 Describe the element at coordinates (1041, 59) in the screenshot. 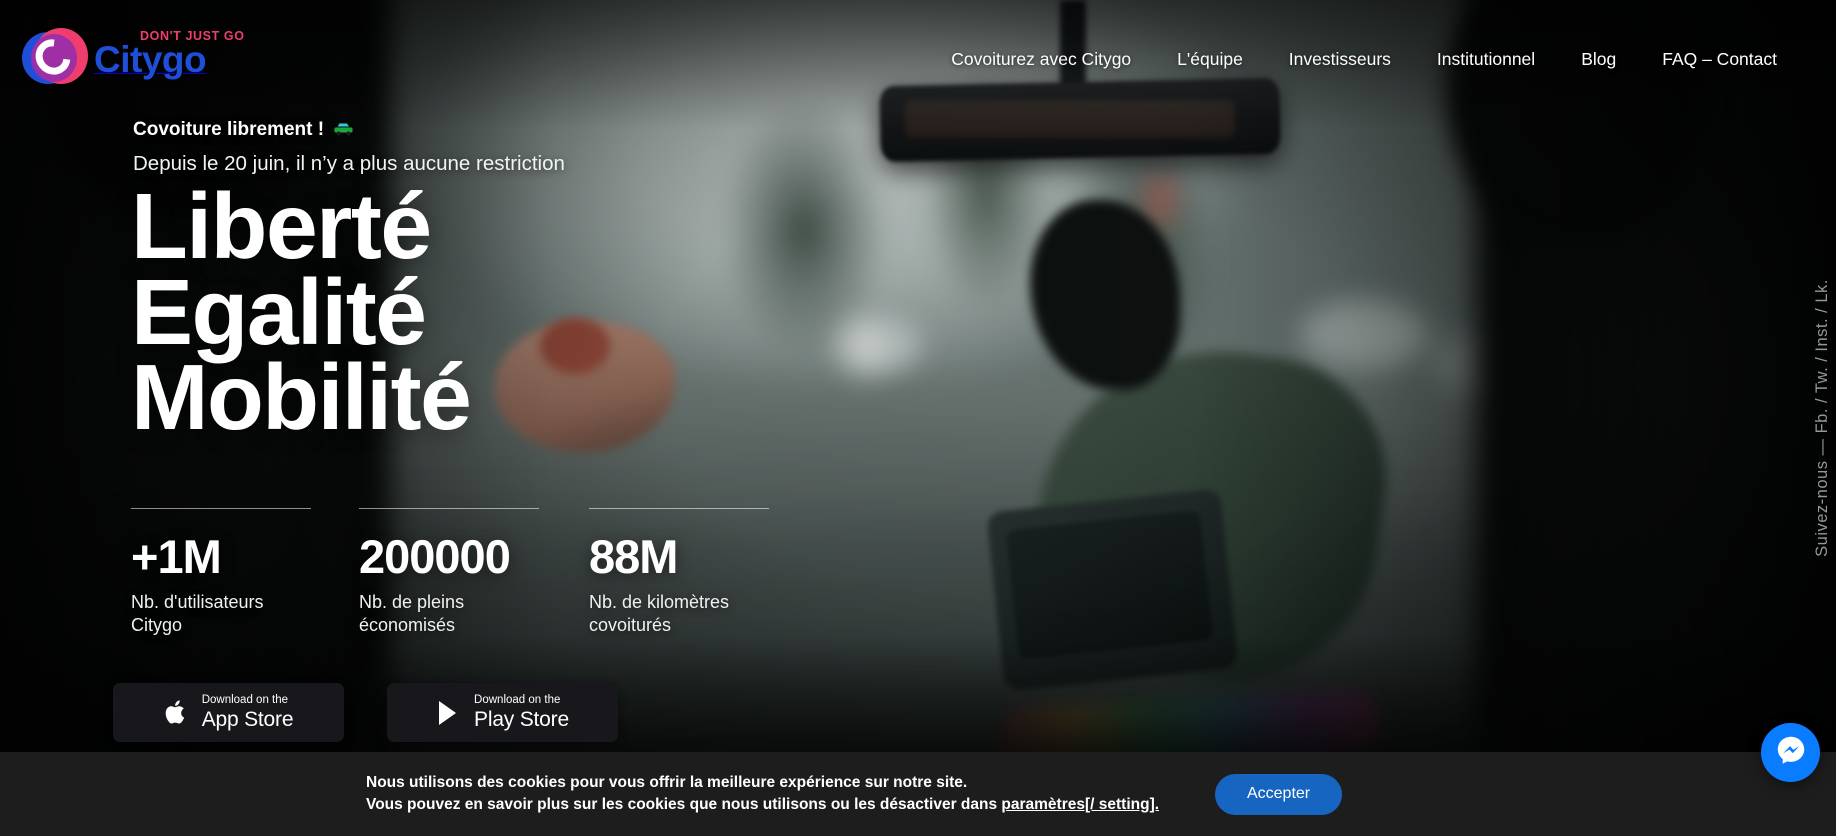

I see `nav-item-covoiturez: Covoiturez avec Citygo` at that location.